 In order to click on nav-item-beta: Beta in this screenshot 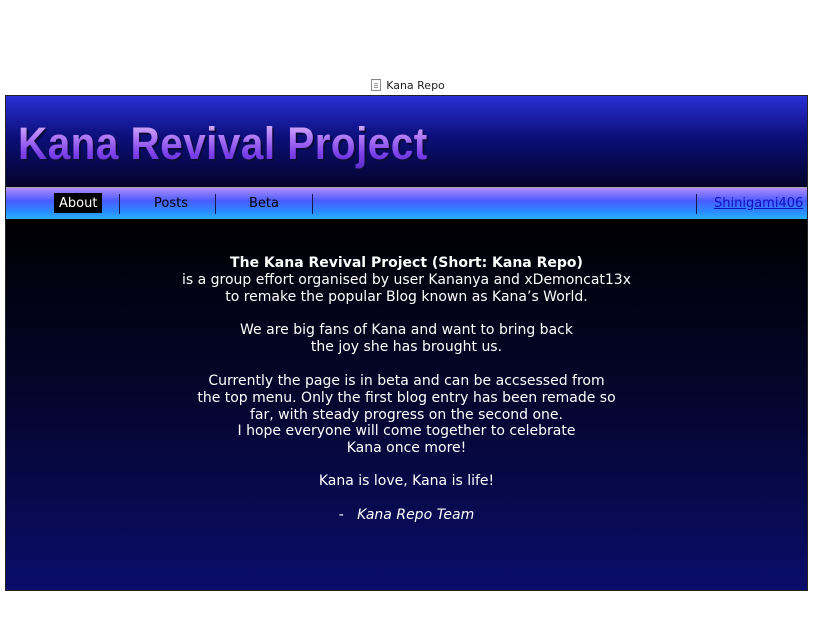, I will do `click(264, 203)`.